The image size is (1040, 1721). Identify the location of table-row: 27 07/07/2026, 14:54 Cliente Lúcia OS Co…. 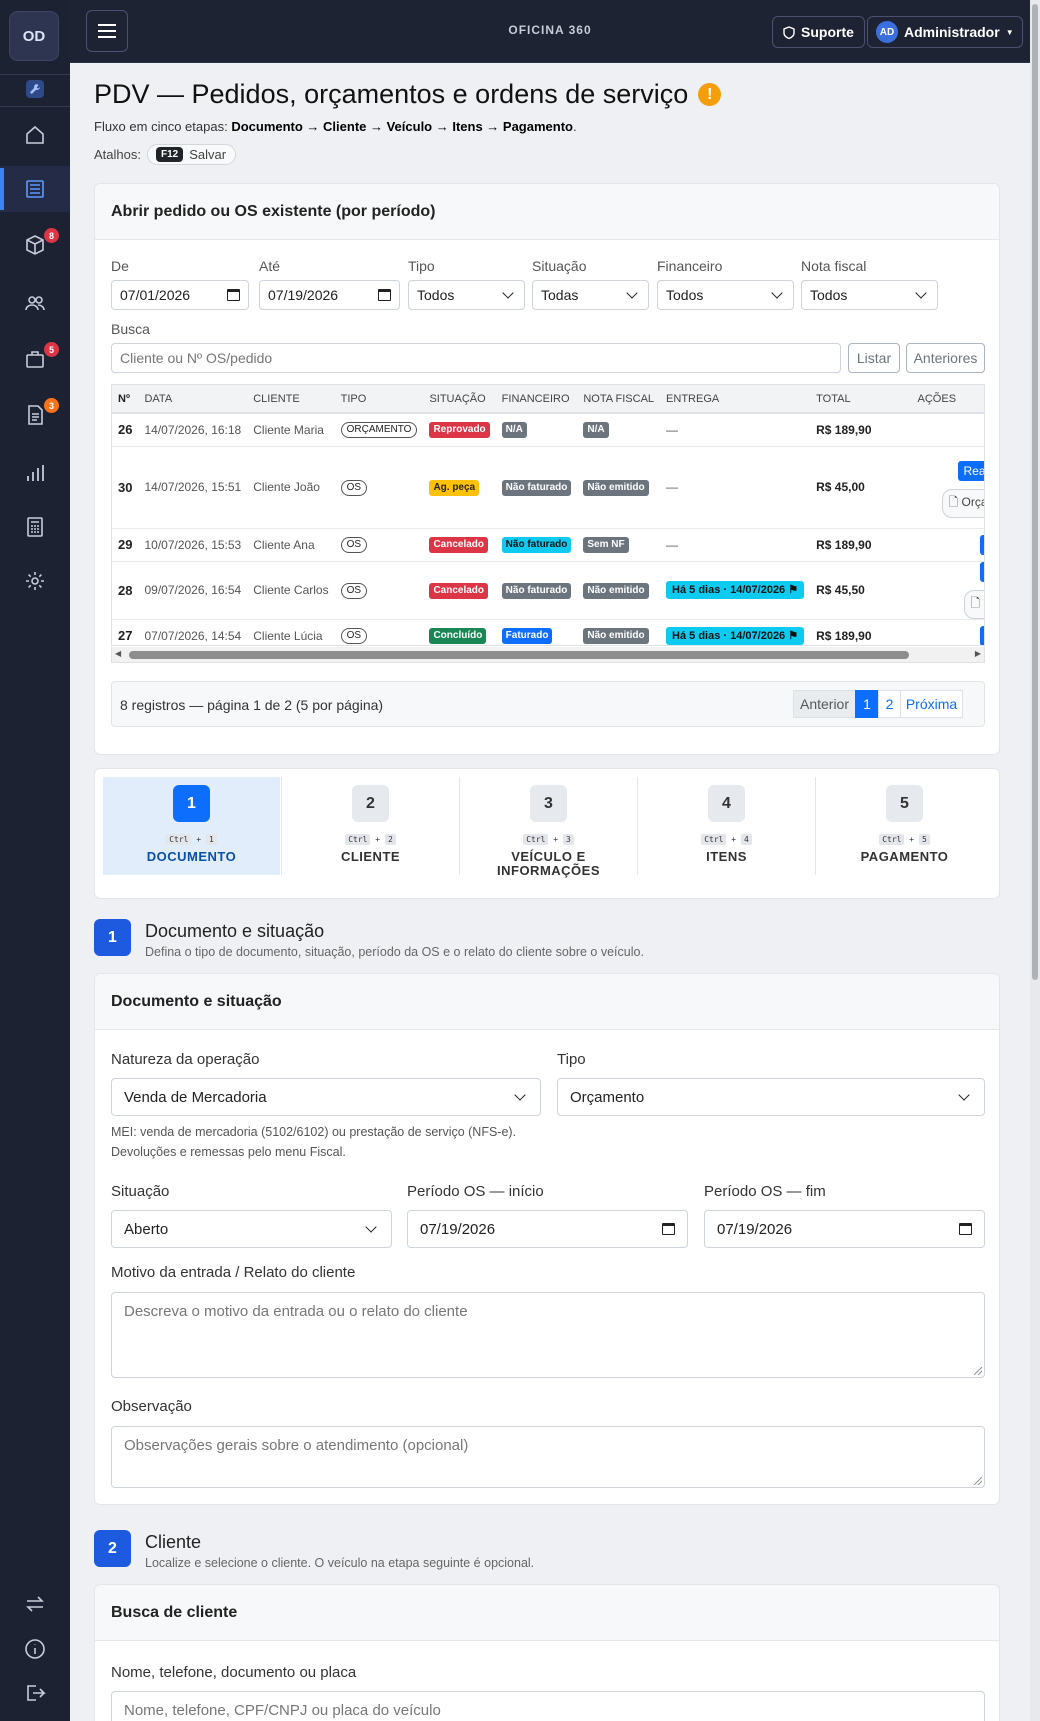
(548, 632).